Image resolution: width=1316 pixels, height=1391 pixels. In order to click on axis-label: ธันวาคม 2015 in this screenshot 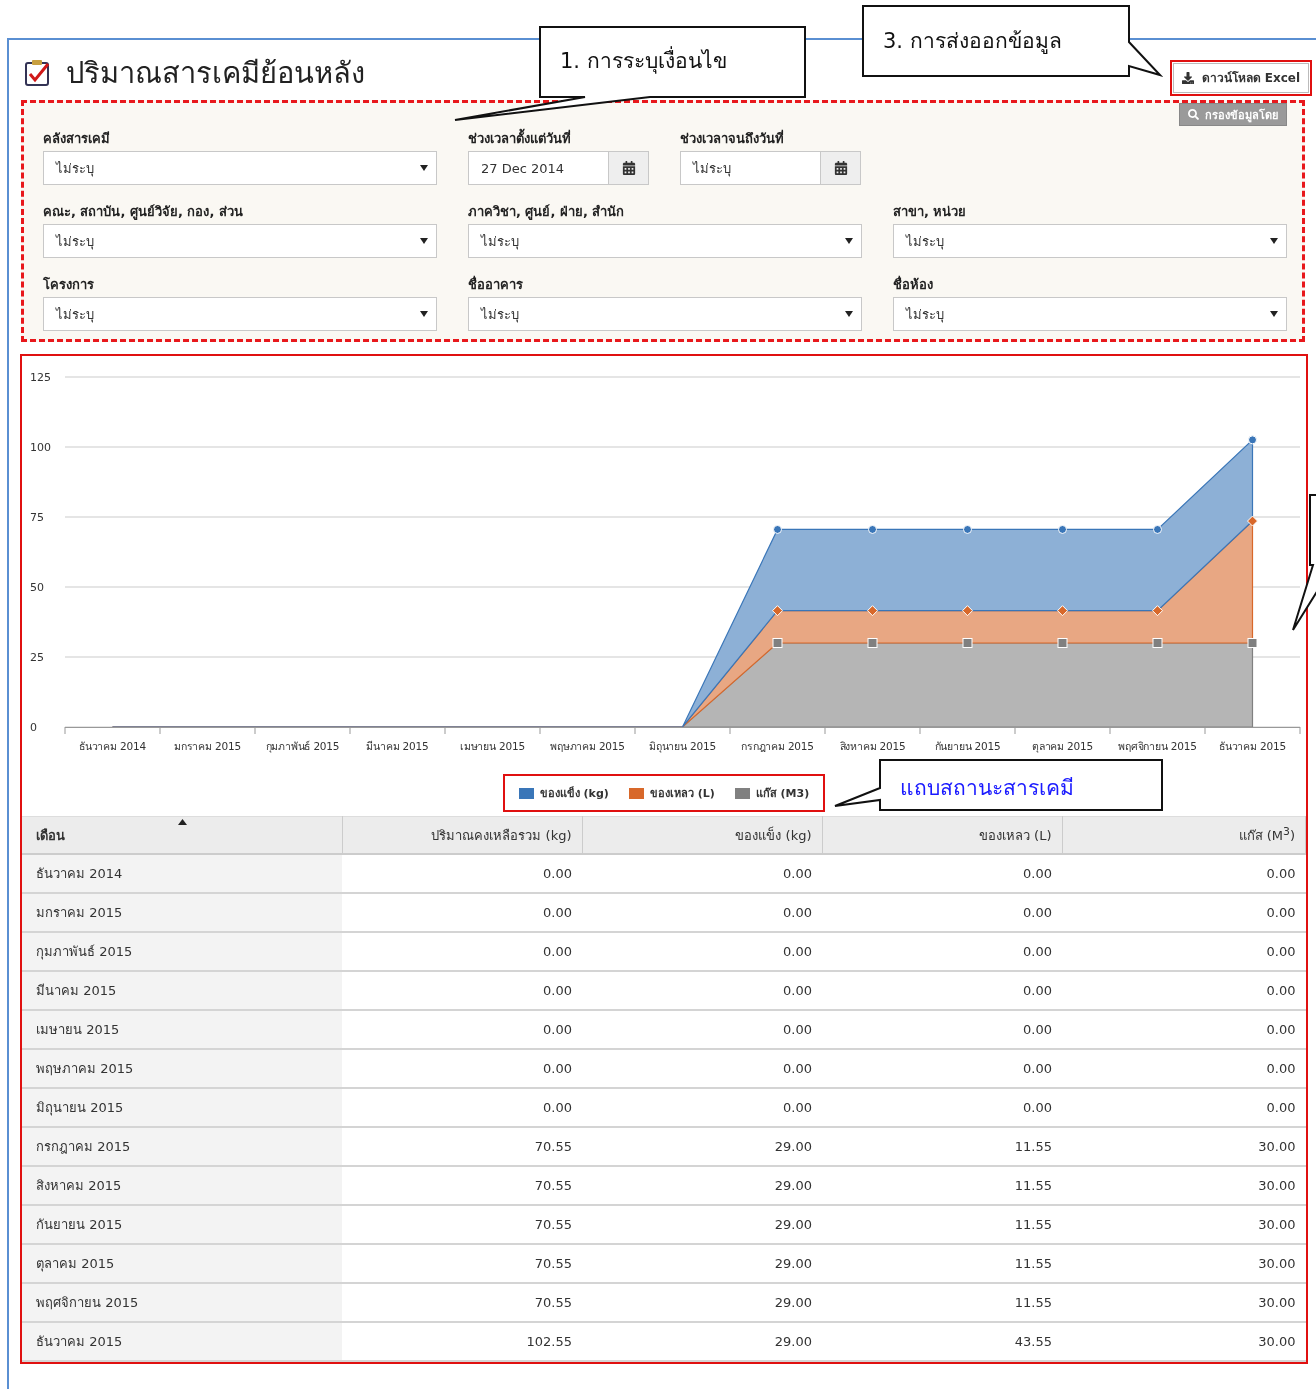, I will do `click(1252, 746)`.